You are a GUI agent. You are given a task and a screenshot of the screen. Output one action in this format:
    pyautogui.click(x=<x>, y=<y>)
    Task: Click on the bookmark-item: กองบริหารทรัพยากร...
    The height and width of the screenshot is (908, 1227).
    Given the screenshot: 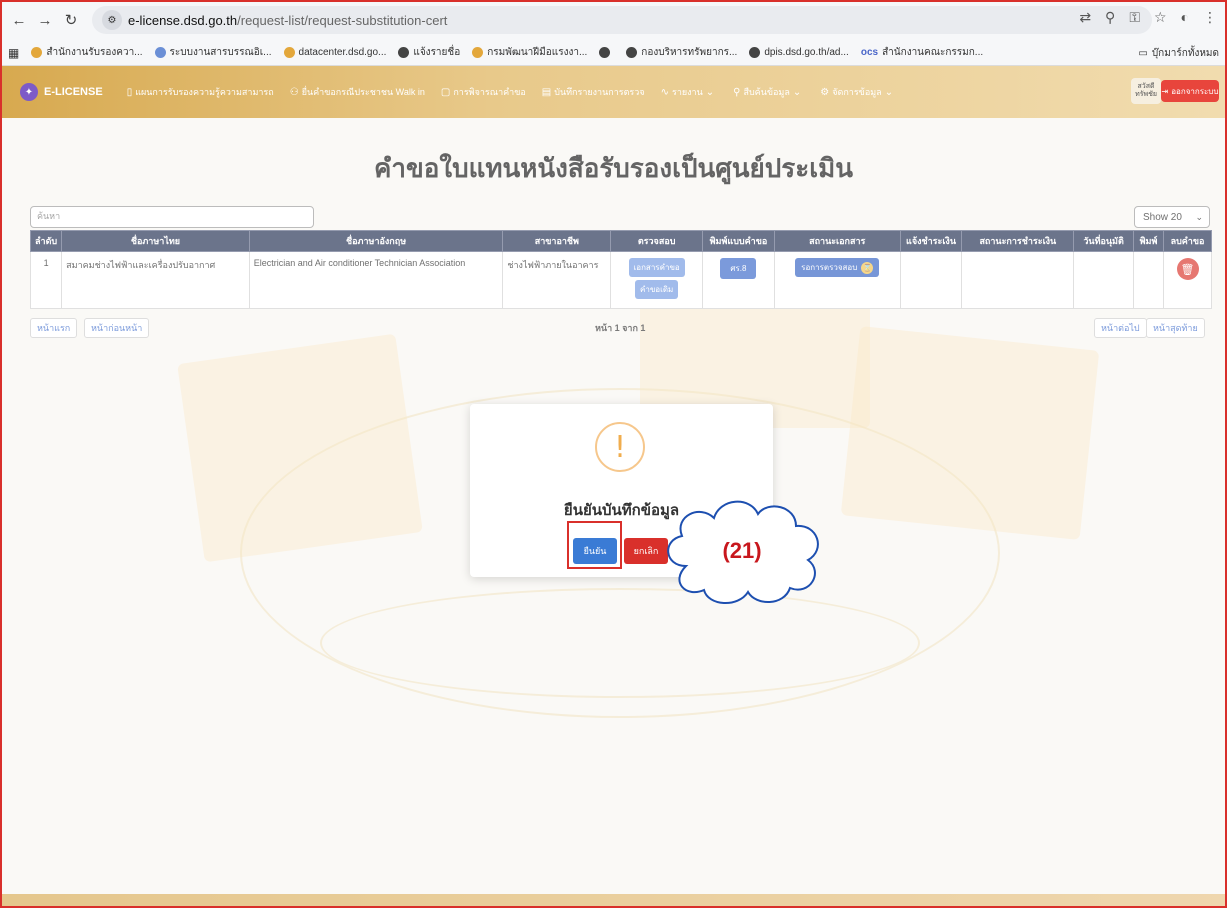 What is the action you would take?
    pyautogui.click(x=681, y=52)
    